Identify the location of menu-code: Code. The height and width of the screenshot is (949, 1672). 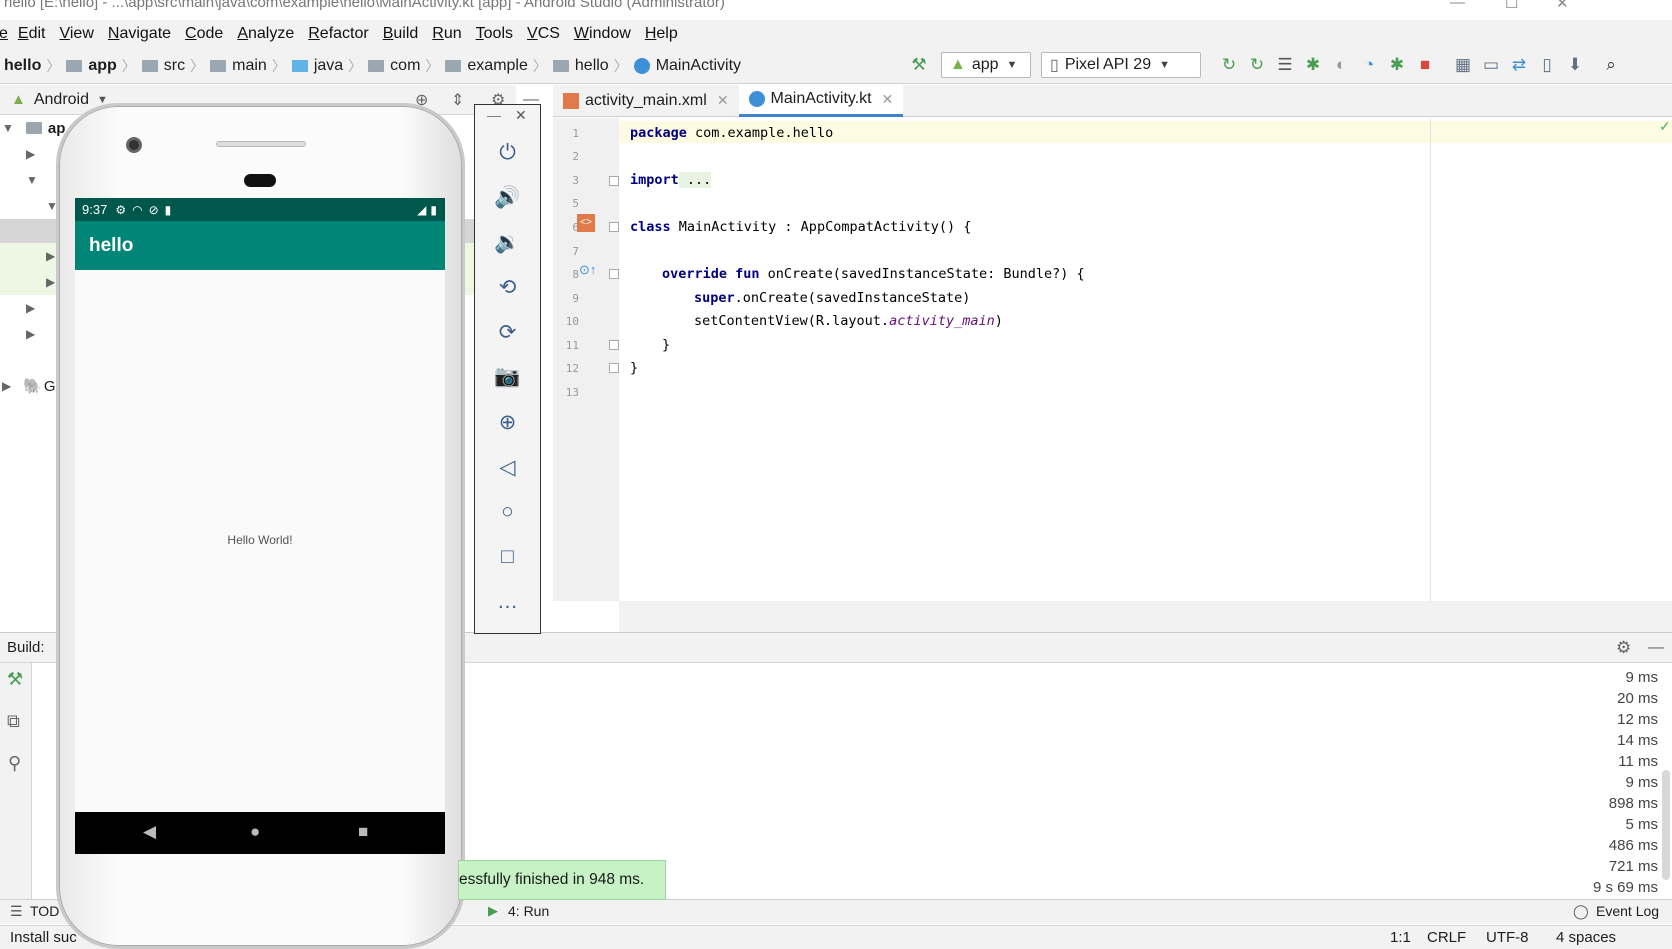
(204, 34).